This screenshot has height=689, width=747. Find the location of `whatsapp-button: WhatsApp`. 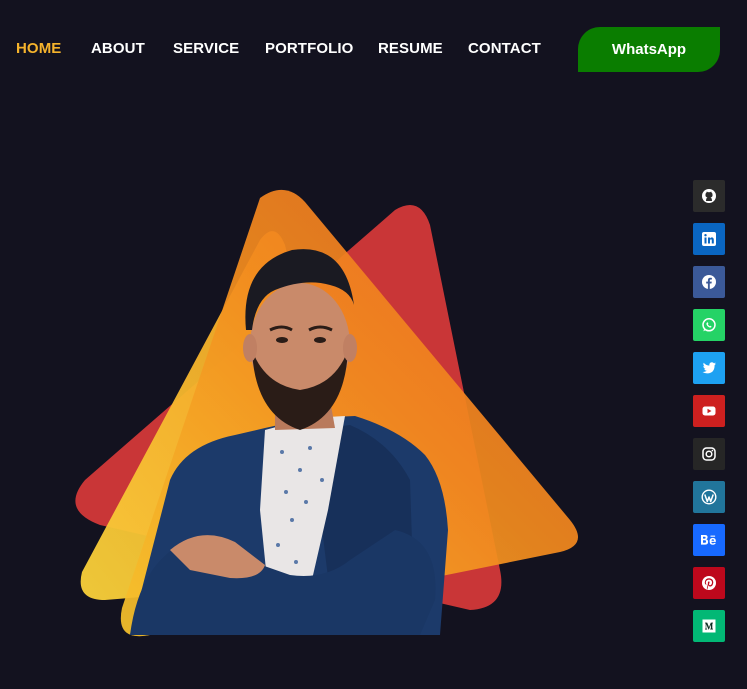

whatsapp-button: WhatsApp is located at coordinates (649, 49).